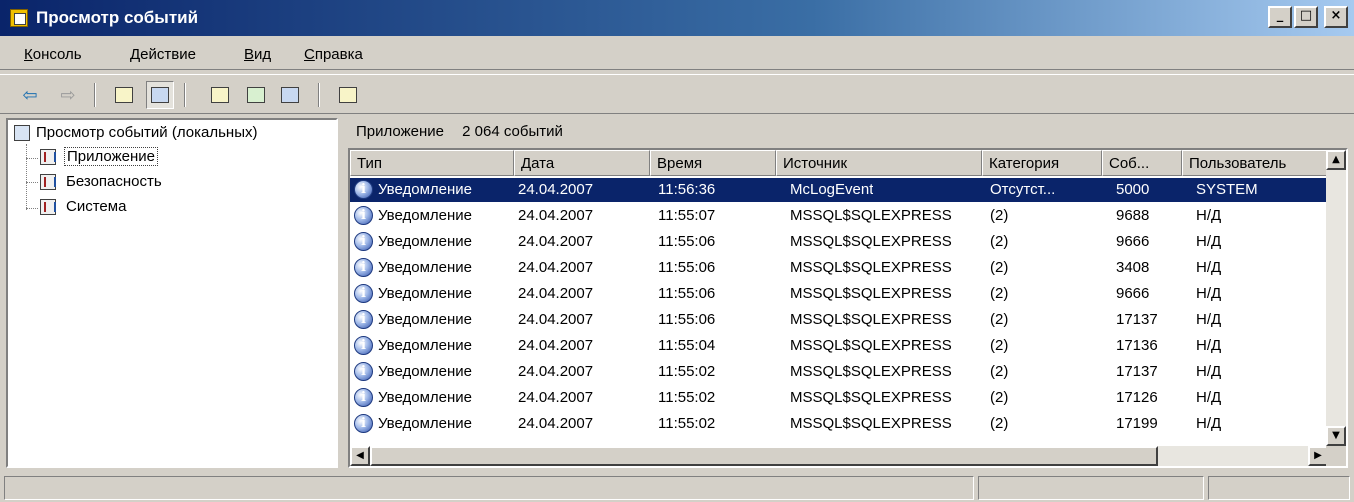 Image resolution: width=1354 pixels, height=502 pixels. Describe the element at coordinates (99, 156) in the screenshot. I see `tree-item-application: Приложение` at that location.